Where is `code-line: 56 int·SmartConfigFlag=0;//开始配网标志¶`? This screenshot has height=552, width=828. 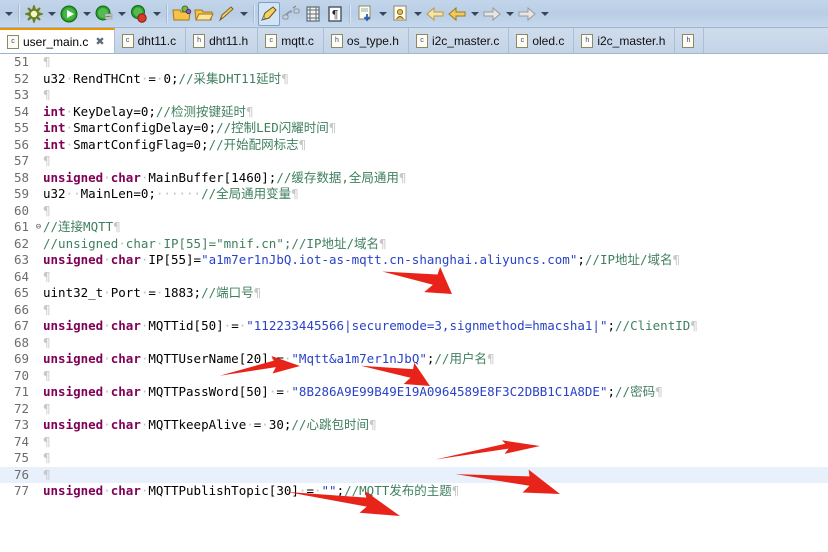
code-line: 56 int·SmartConfigFlag=0;//开始配网标志¶ is located at coordinates (414, 145).